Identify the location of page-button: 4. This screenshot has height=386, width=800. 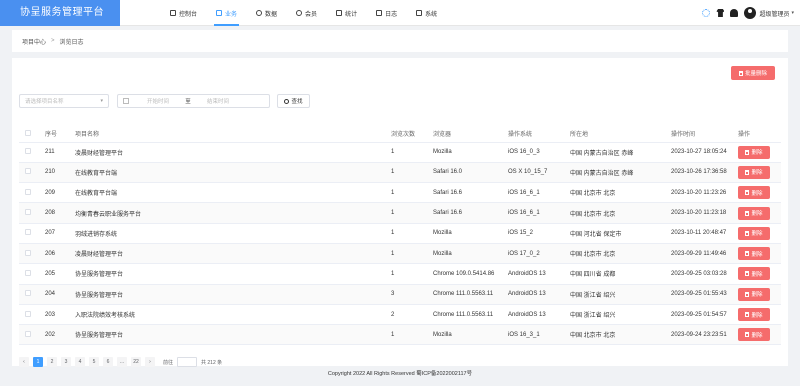
(80, 362).